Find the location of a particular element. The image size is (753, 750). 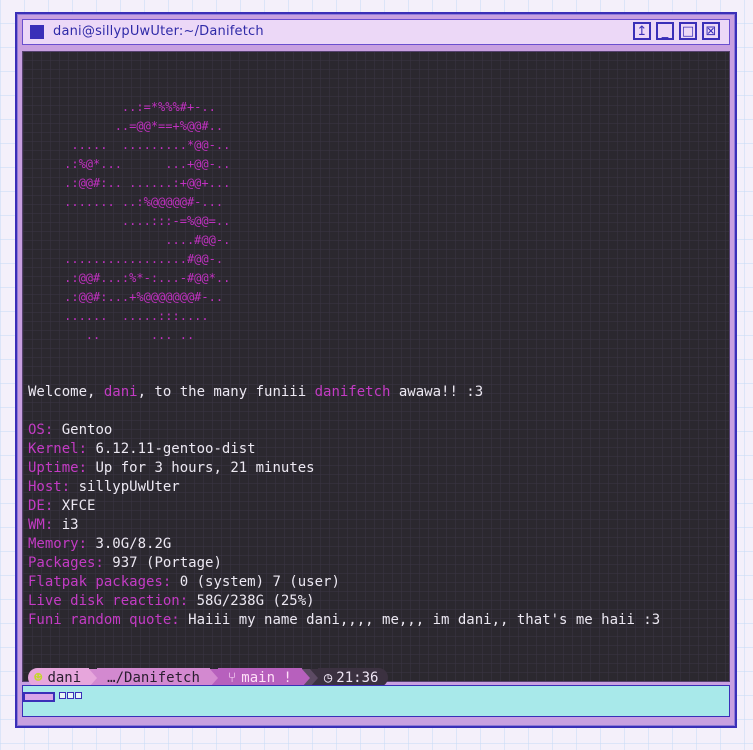

info-key: Kernel: is located at coordinates (58, 449).